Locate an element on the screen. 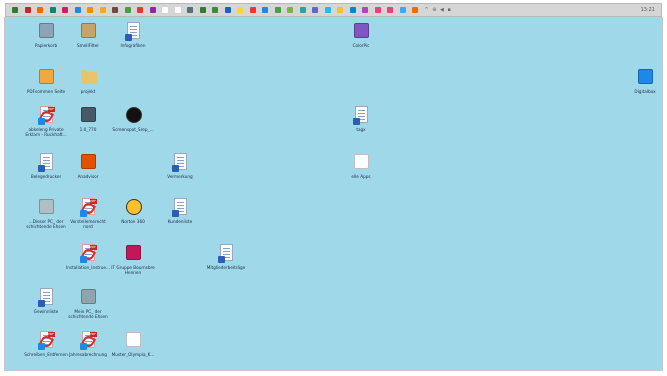 The height and width of the screenshot is (376, 667). tb-icon-22-taskbar-icon is located at coordinates (277, 10).